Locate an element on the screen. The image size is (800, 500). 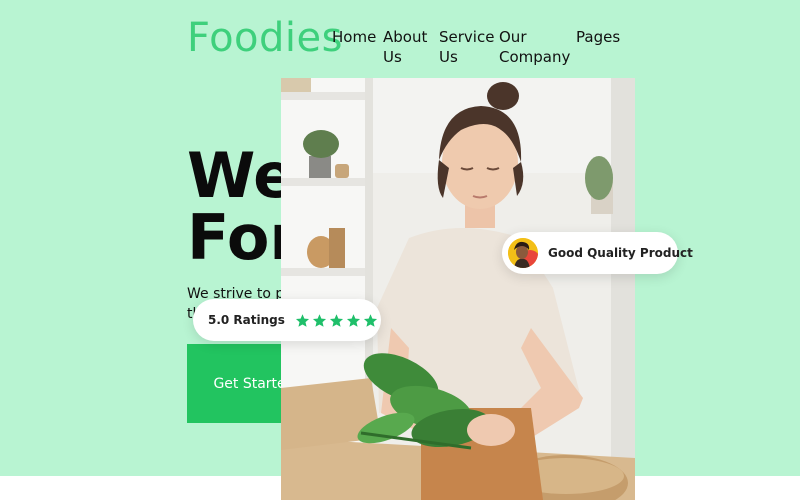
nav-about-us: About Us is located at coordinates (405, 47).